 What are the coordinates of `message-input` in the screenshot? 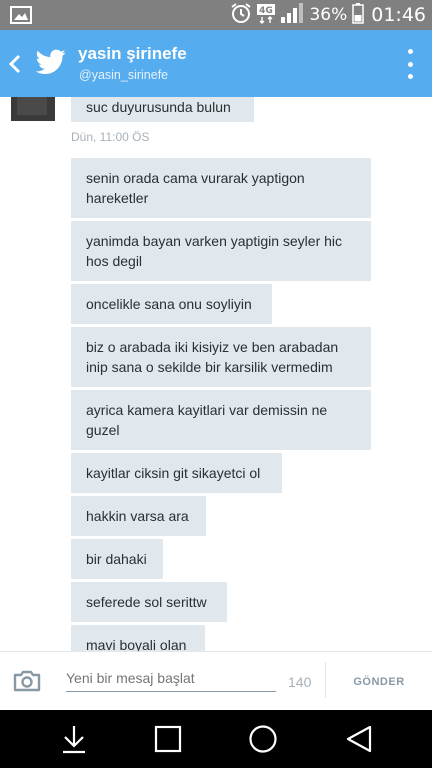 It's located at (171, 678).